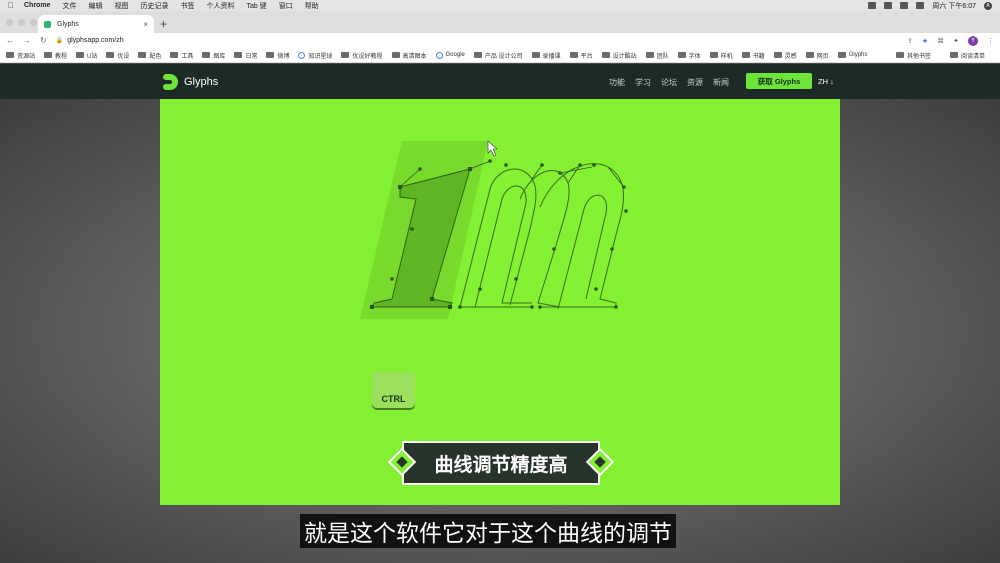  Describe the element at coordinates (27, 40) in the screenshot. I see `forward-icon: →` at that location.